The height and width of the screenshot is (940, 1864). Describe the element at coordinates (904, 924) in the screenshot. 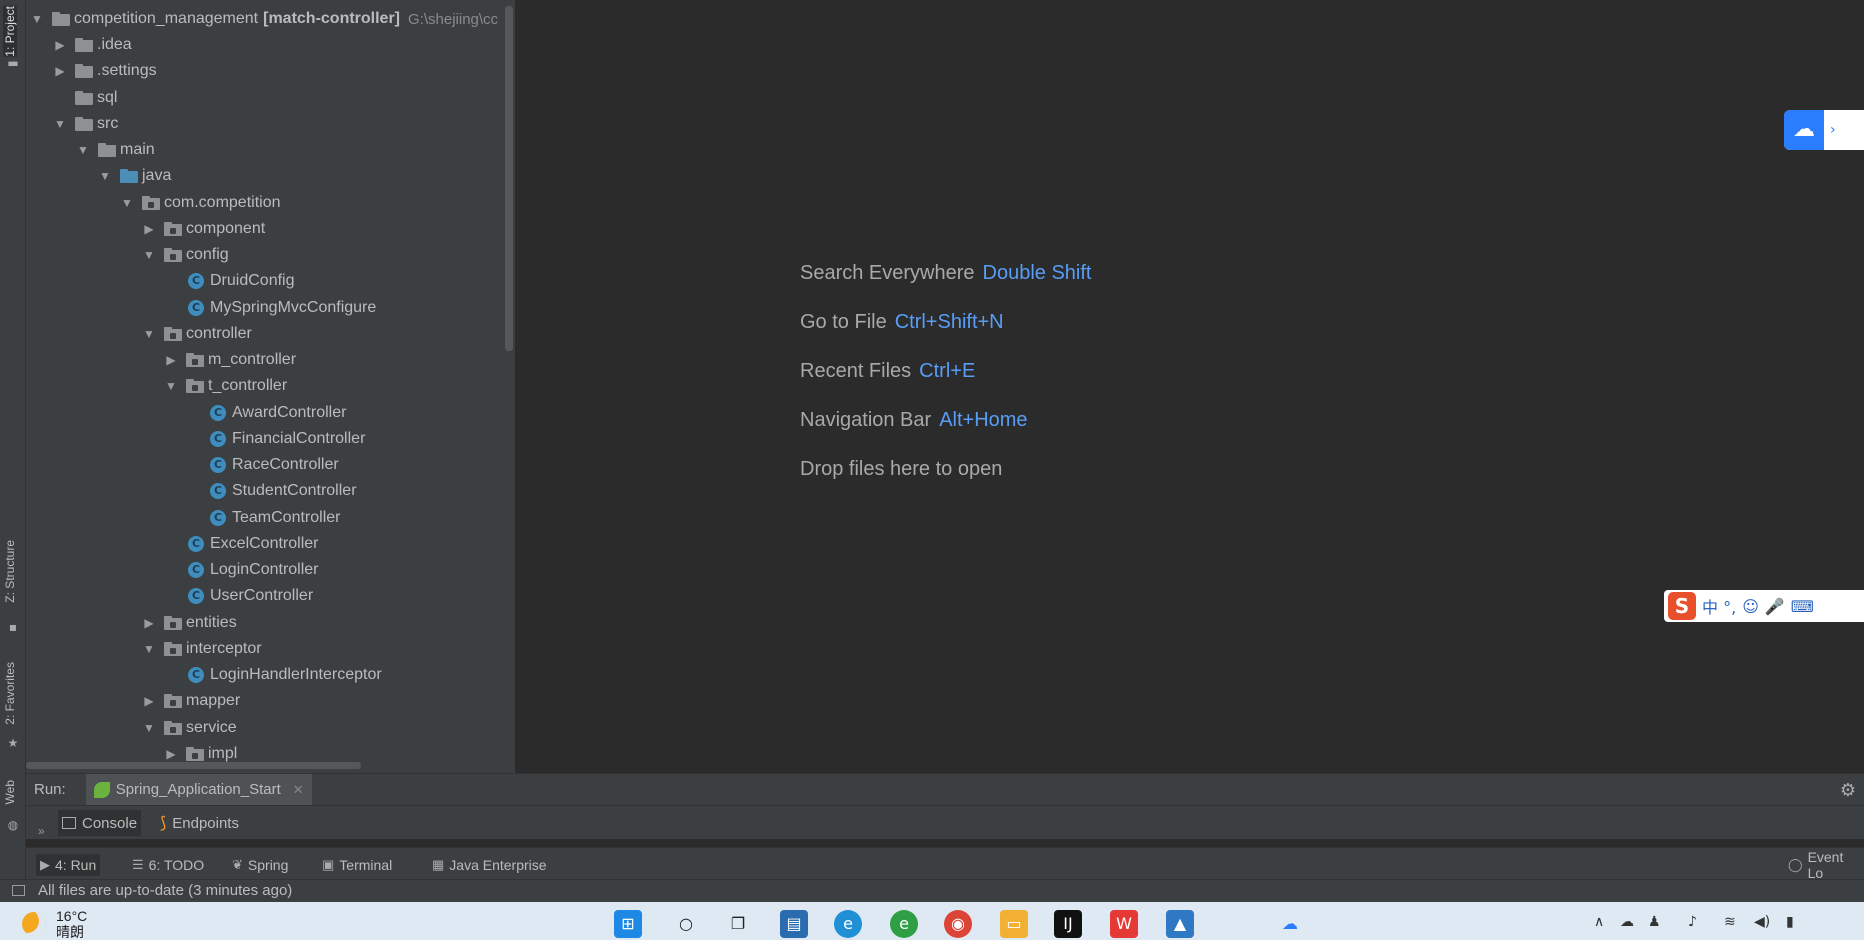

I see `browser-icon: e` at that location.